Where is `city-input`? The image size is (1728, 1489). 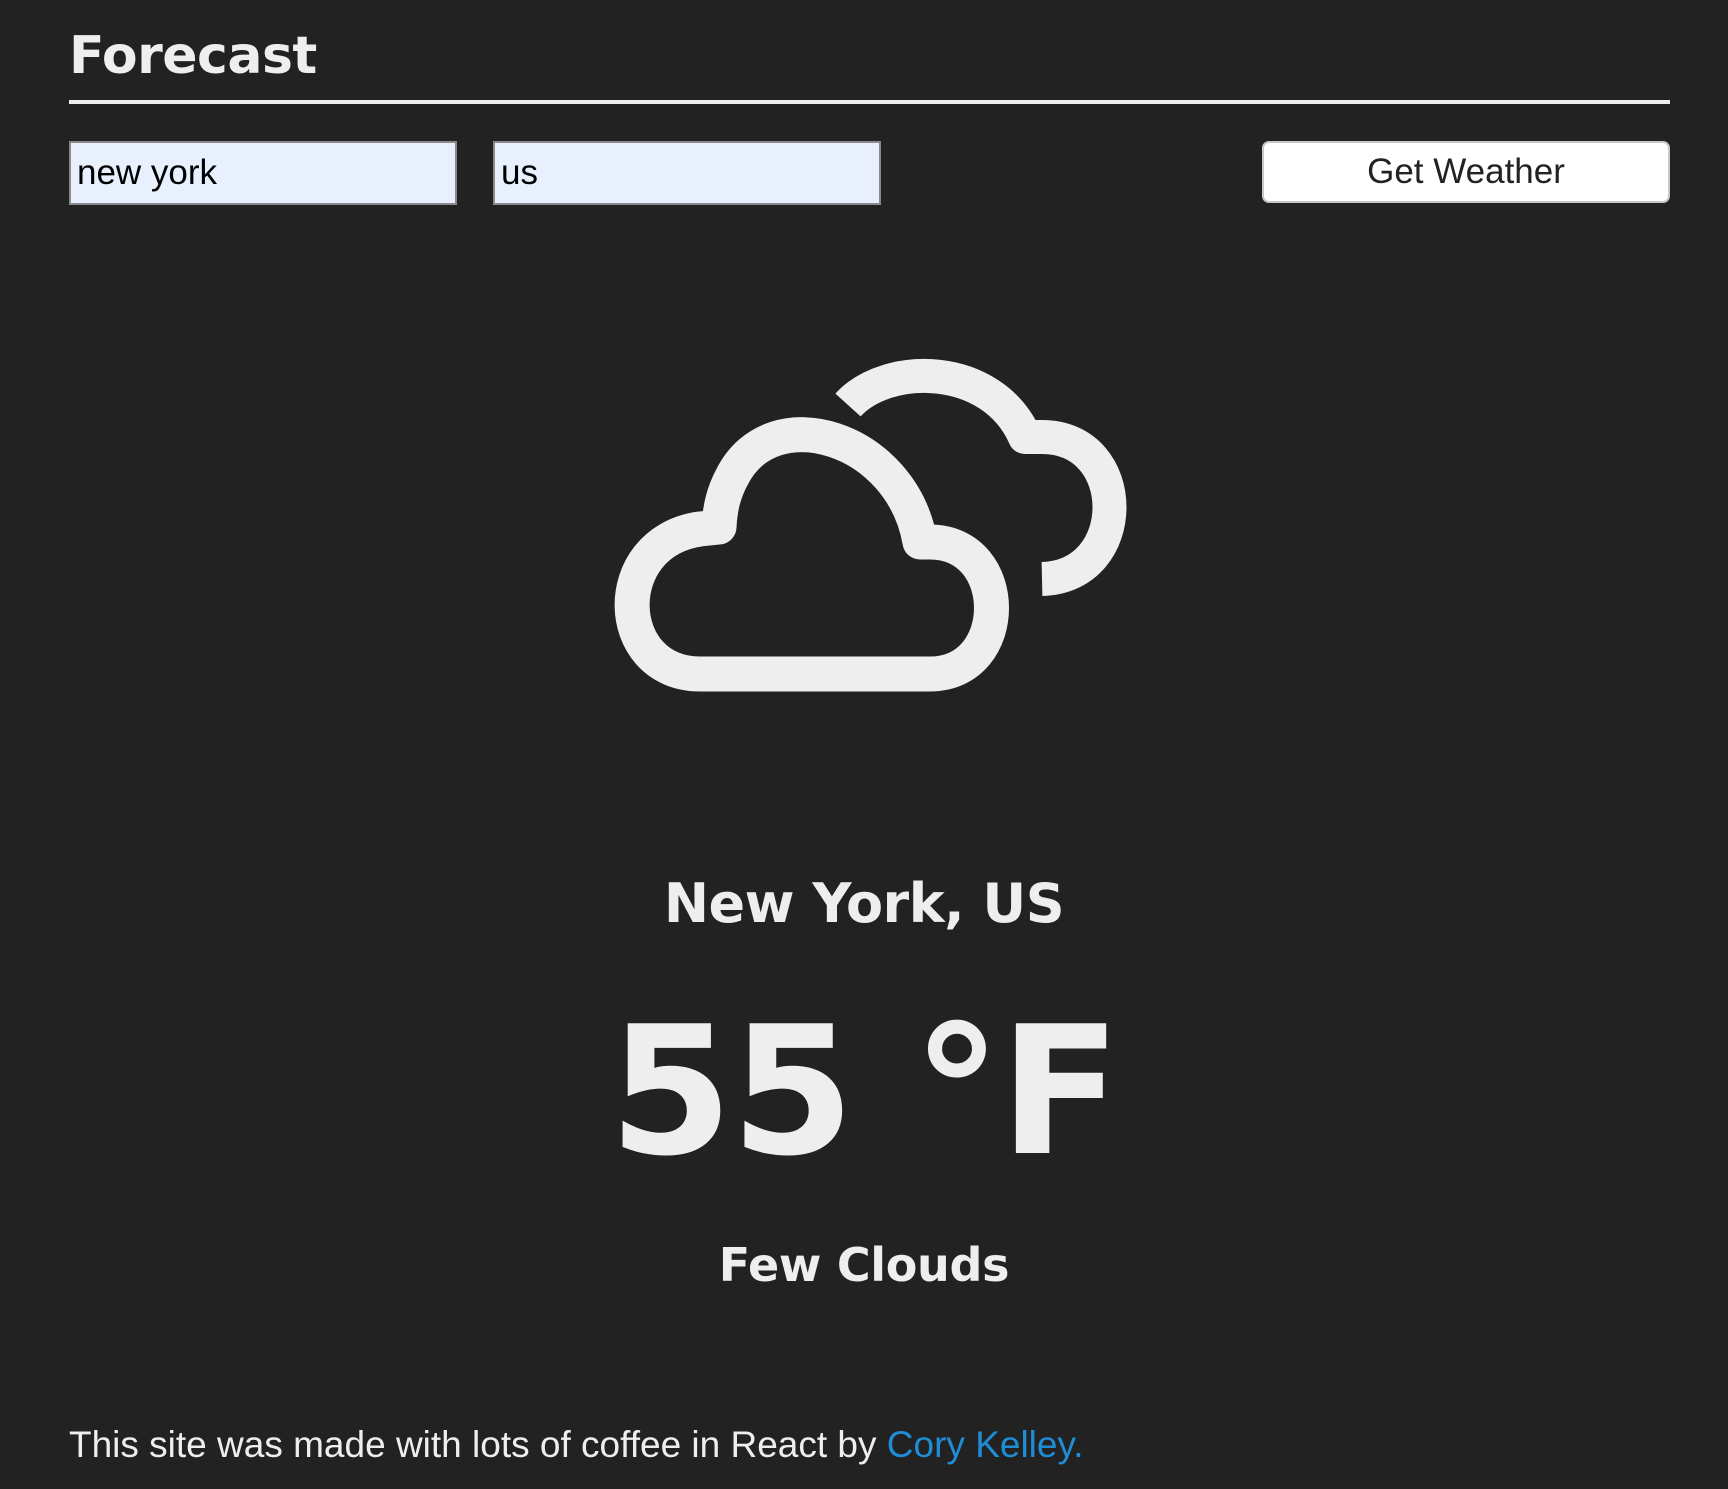 city-input is located at coordinates (263, 173).